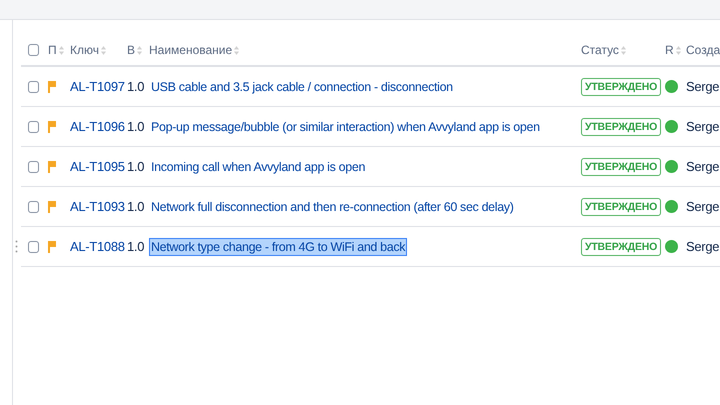  What do you see at coordinates (97, 126) in the screenshot?
I see `test-key-link: AL-T1096` at bounding box center [97, 126].